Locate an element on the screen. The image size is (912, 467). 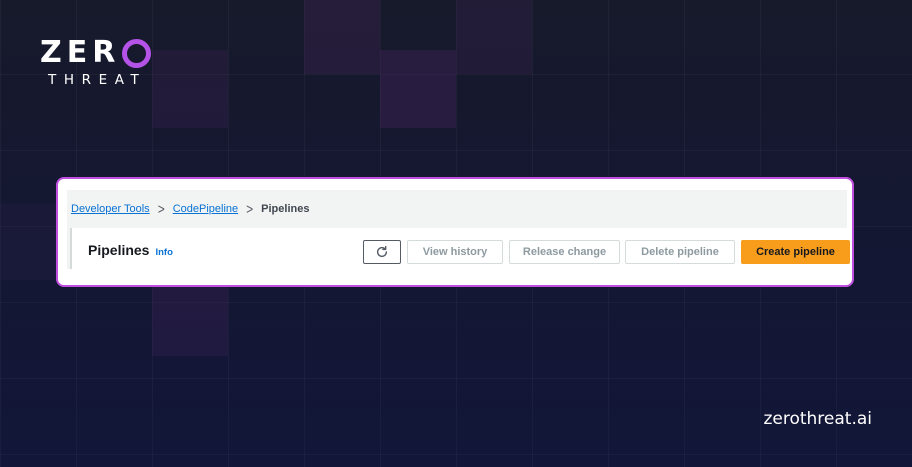
release-change-button: Release change is located at coordinates (564, 252).